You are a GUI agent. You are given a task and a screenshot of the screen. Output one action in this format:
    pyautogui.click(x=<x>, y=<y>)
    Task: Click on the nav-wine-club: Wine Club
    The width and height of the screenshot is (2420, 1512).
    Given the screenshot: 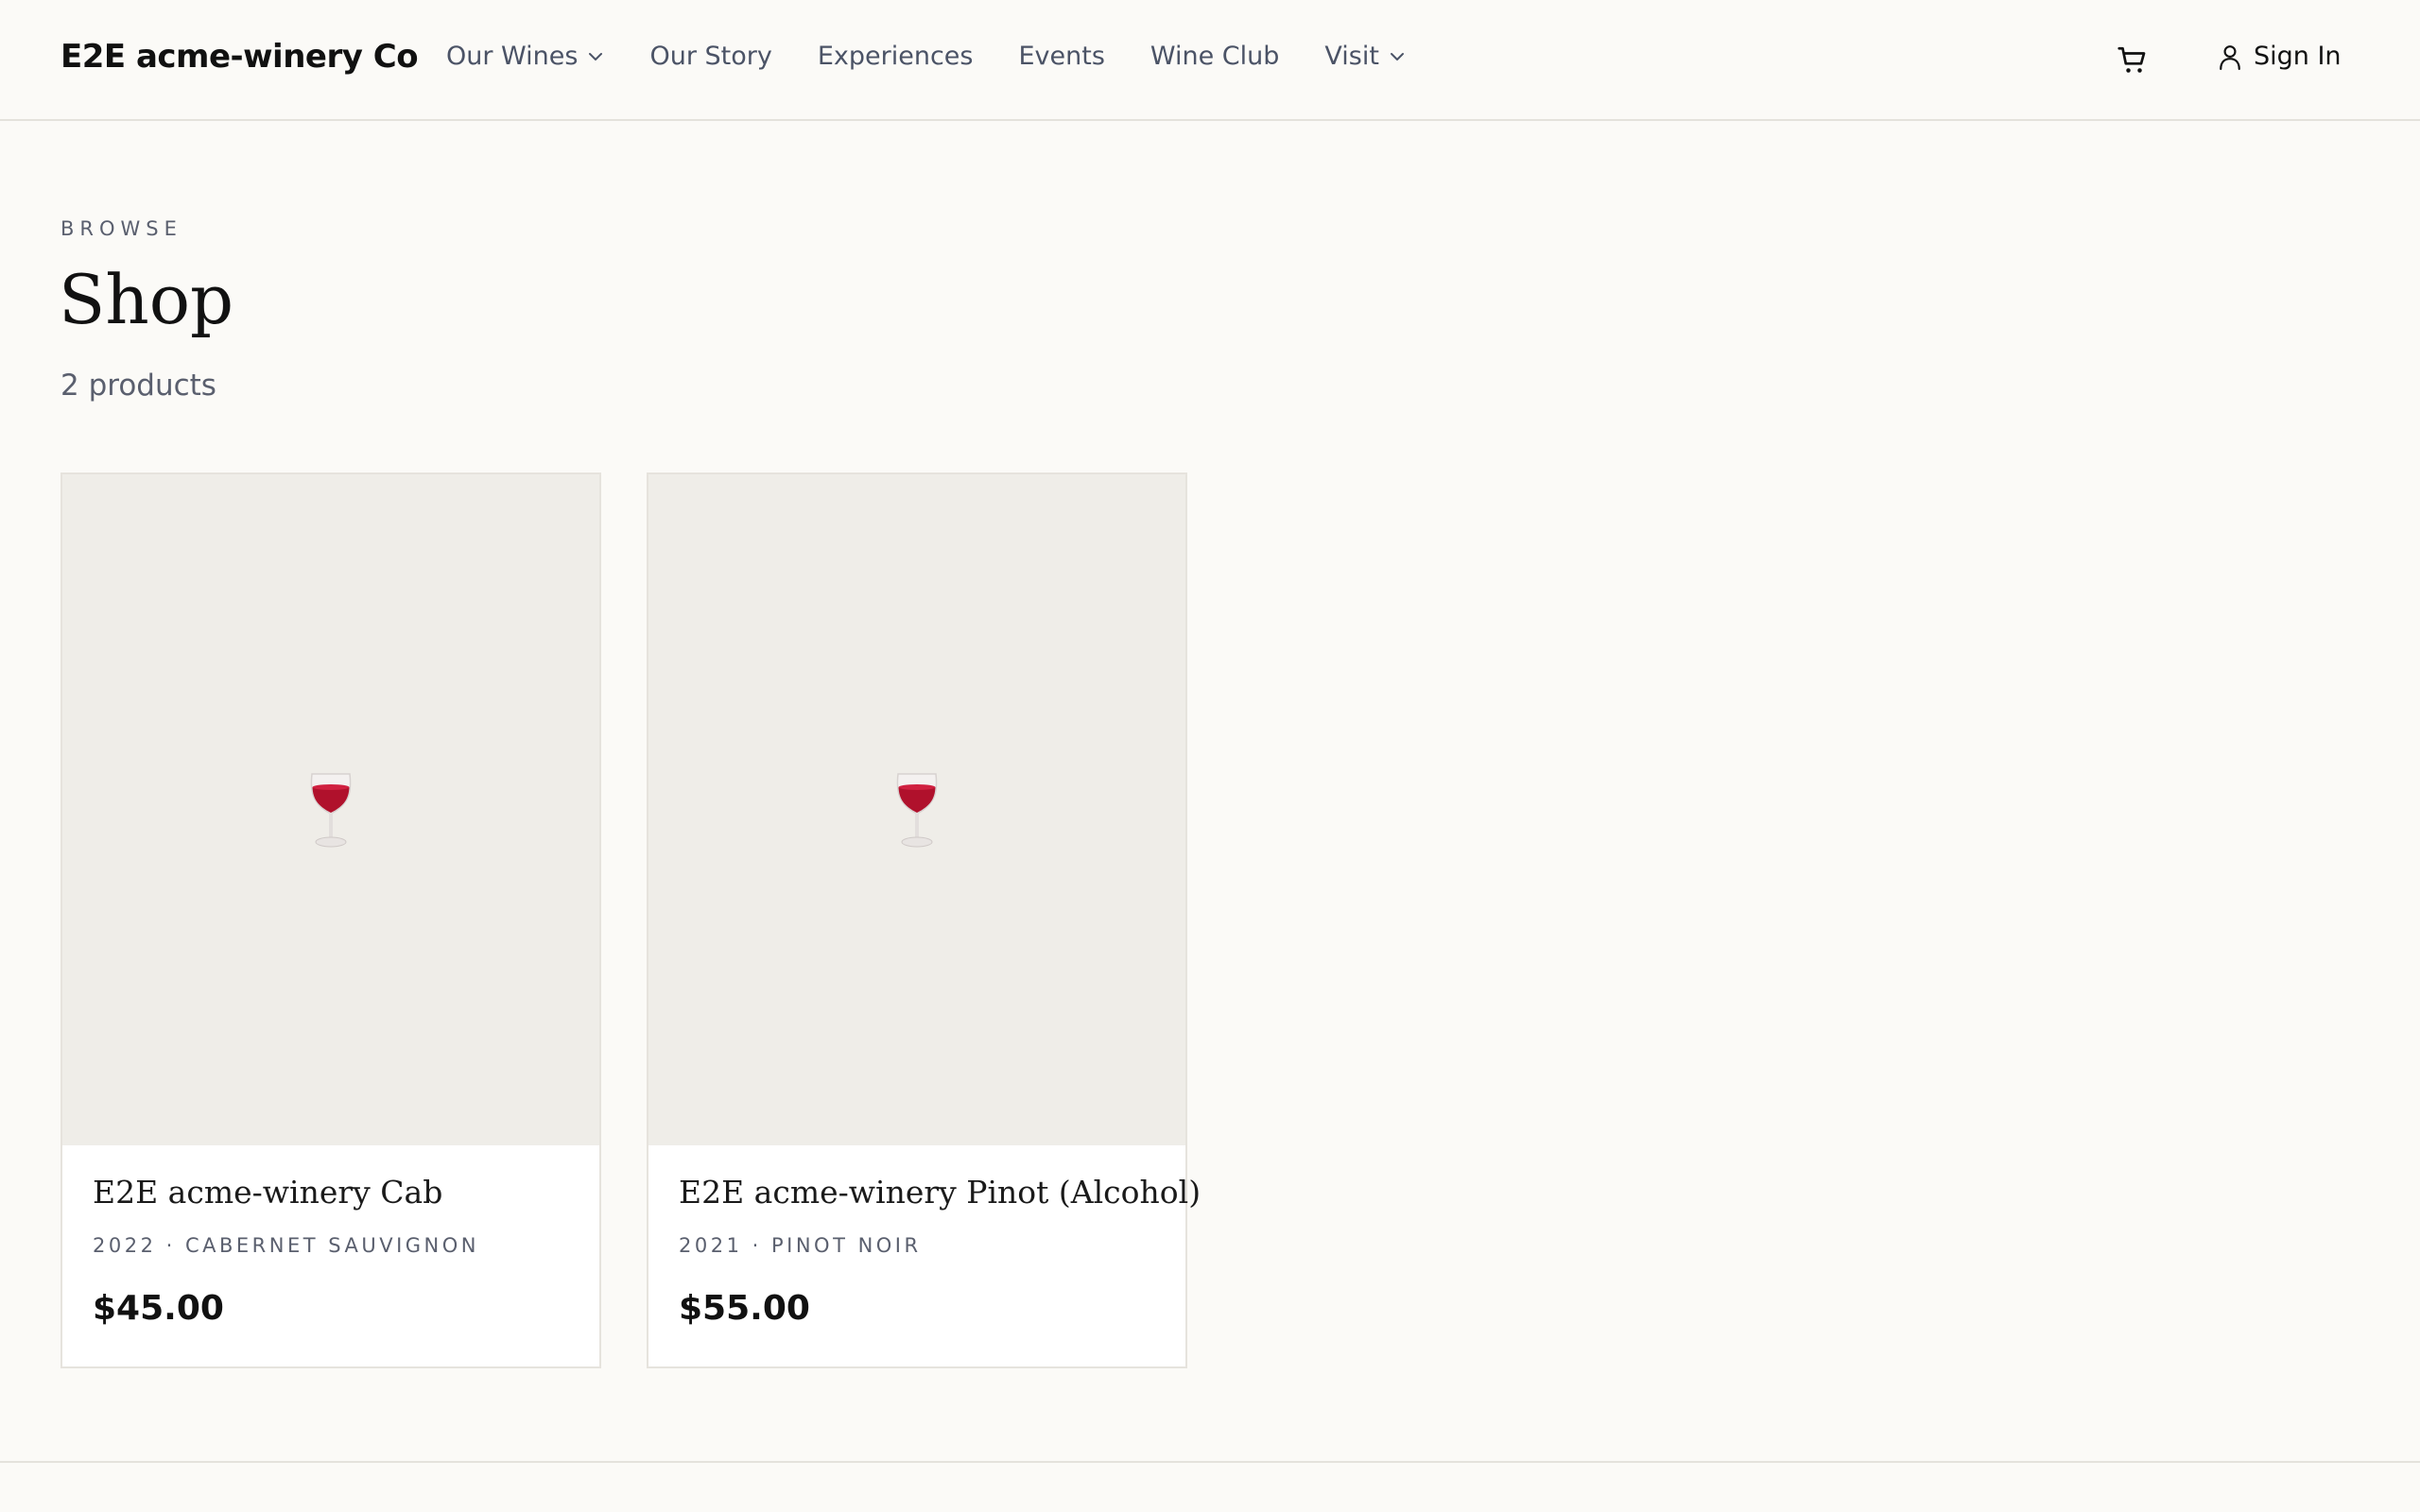 What is the action you would take?
    pyautogui.click(x=1215, y=56)
    